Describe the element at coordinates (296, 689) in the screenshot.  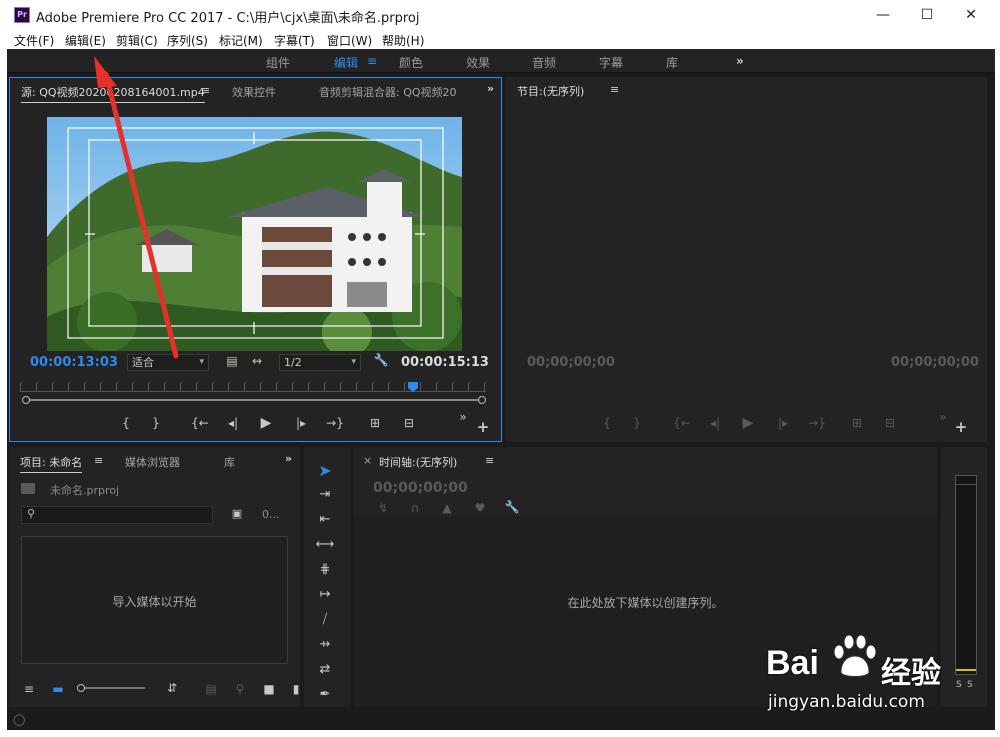
I see `new-item-icon: ▮` at that location.